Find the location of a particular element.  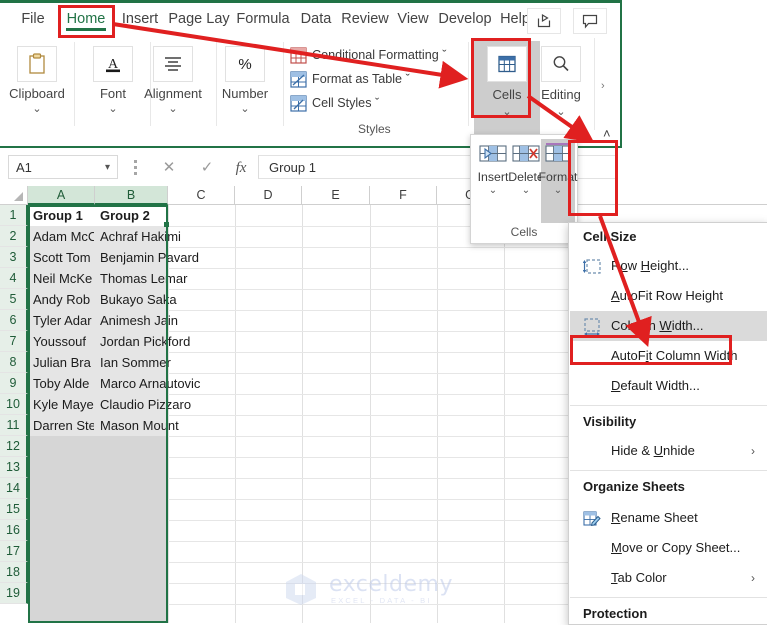

cell-A18 is located at coordinates (62, 572).